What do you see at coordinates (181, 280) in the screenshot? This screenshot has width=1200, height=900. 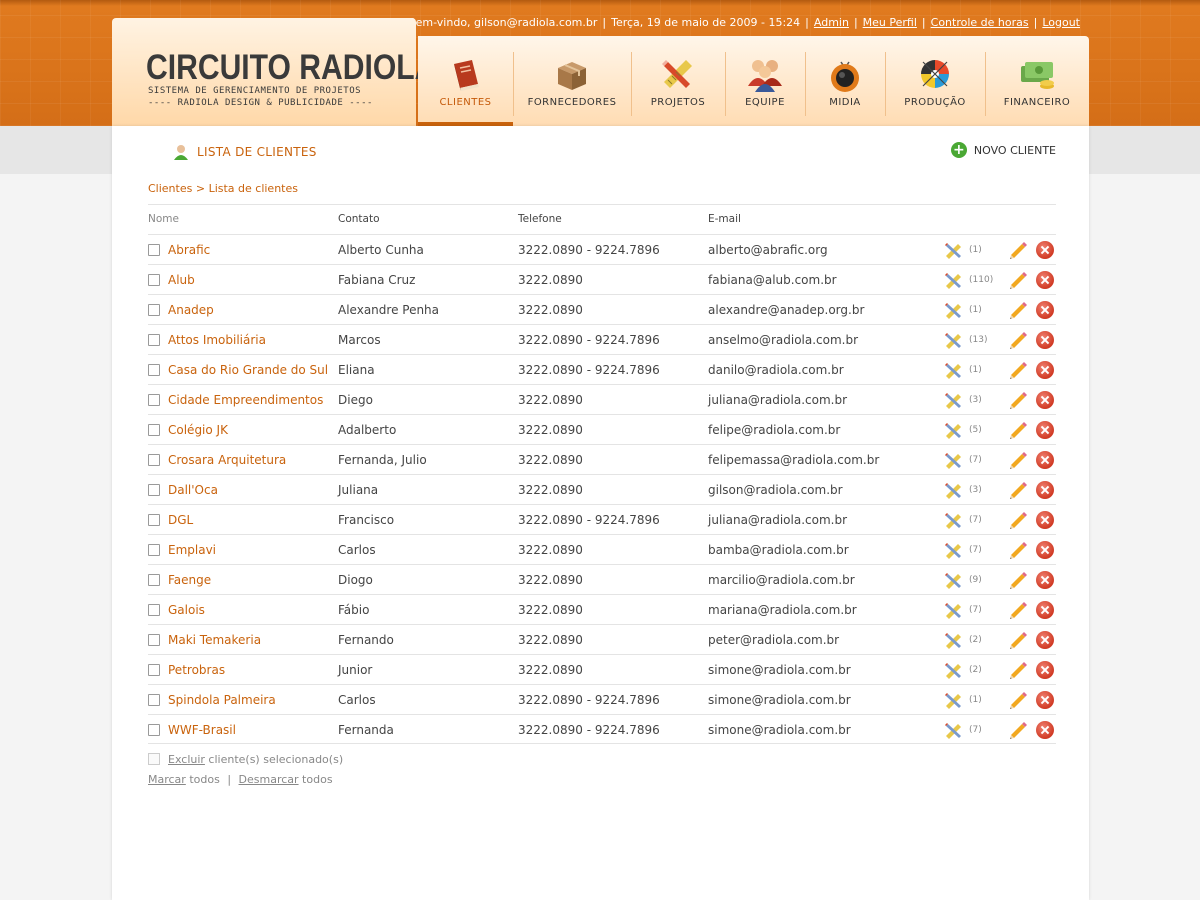 I see `client-name-link: Alub` at bounding box center [181, 280].